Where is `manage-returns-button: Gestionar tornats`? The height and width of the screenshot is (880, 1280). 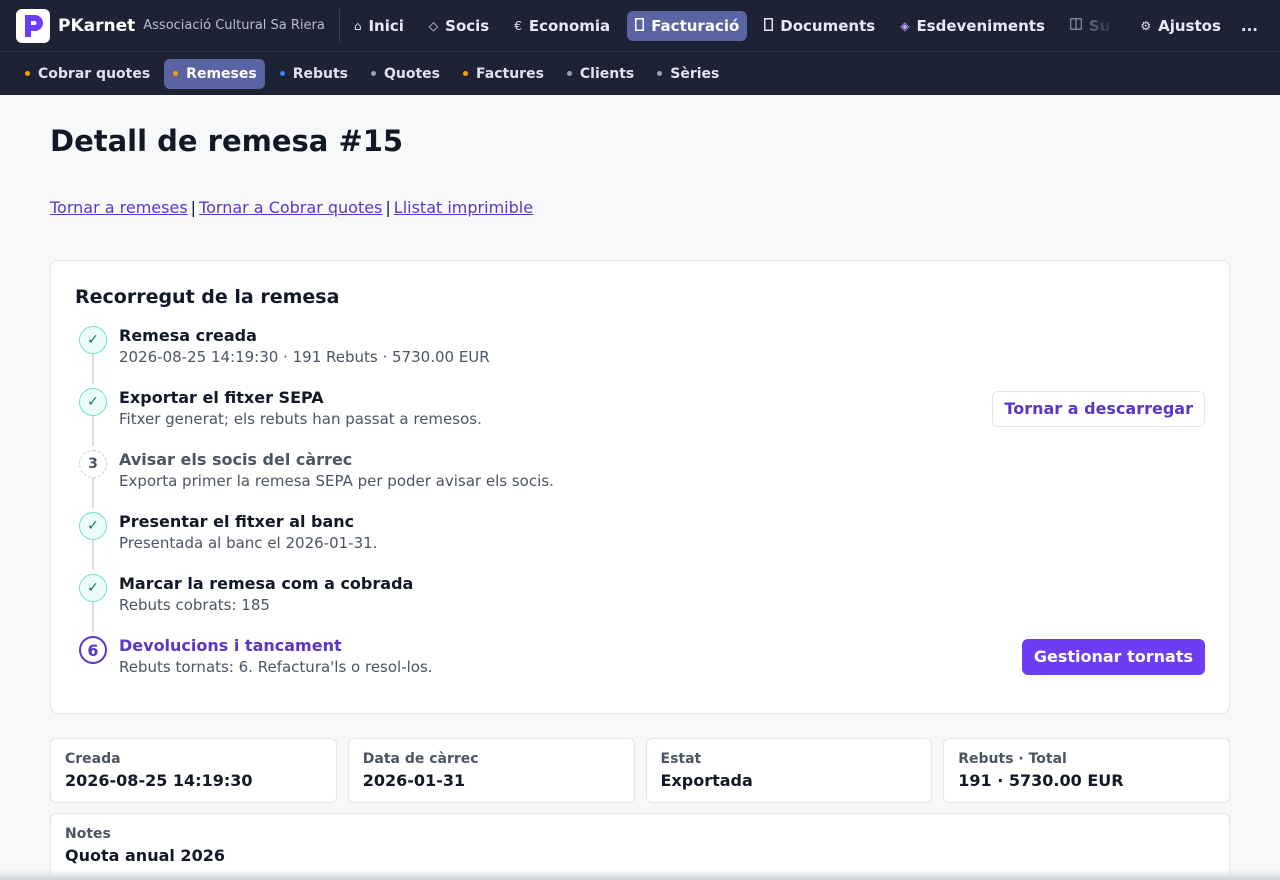 manage-returns-button: Gestionar tornats is located at coordinates (1113, 657).